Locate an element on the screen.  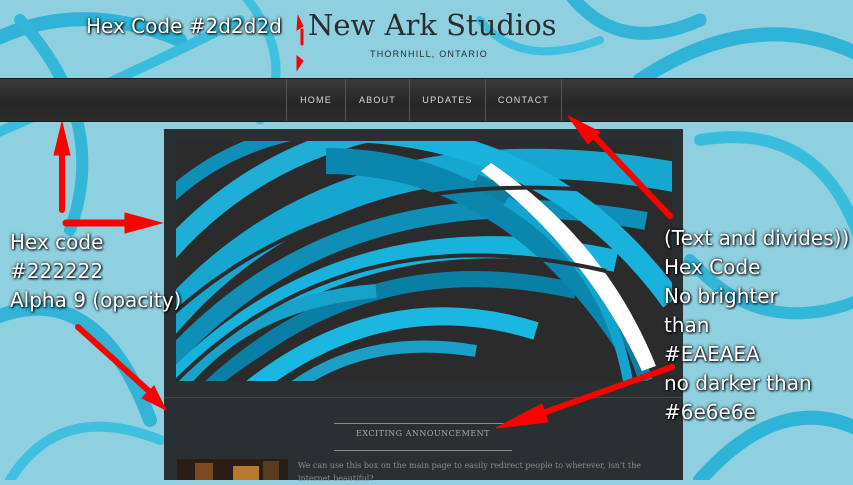
announcement-rule-bottom is located at coordinates (423, 450).